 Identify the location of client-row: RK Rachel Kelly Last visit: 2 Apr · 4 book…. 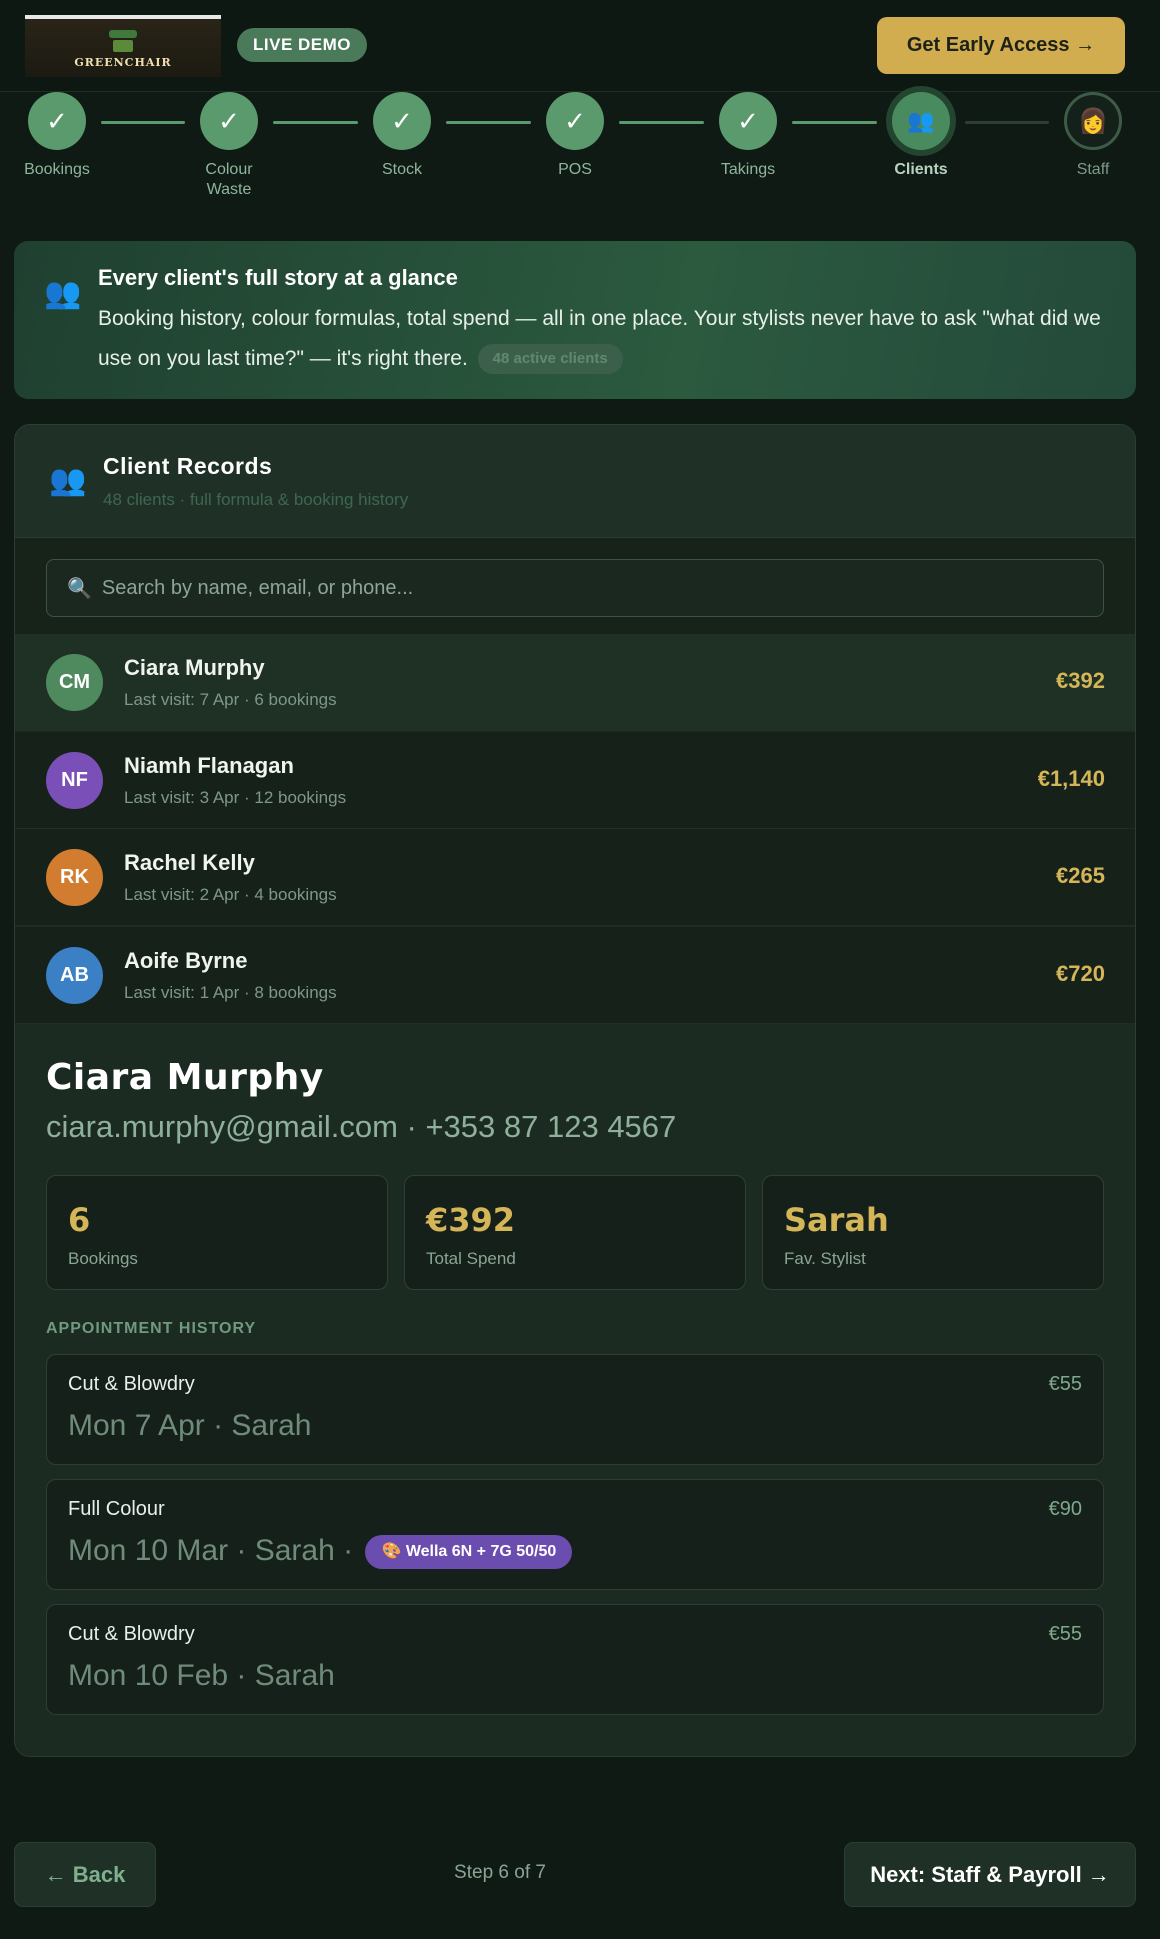
(575, 877).